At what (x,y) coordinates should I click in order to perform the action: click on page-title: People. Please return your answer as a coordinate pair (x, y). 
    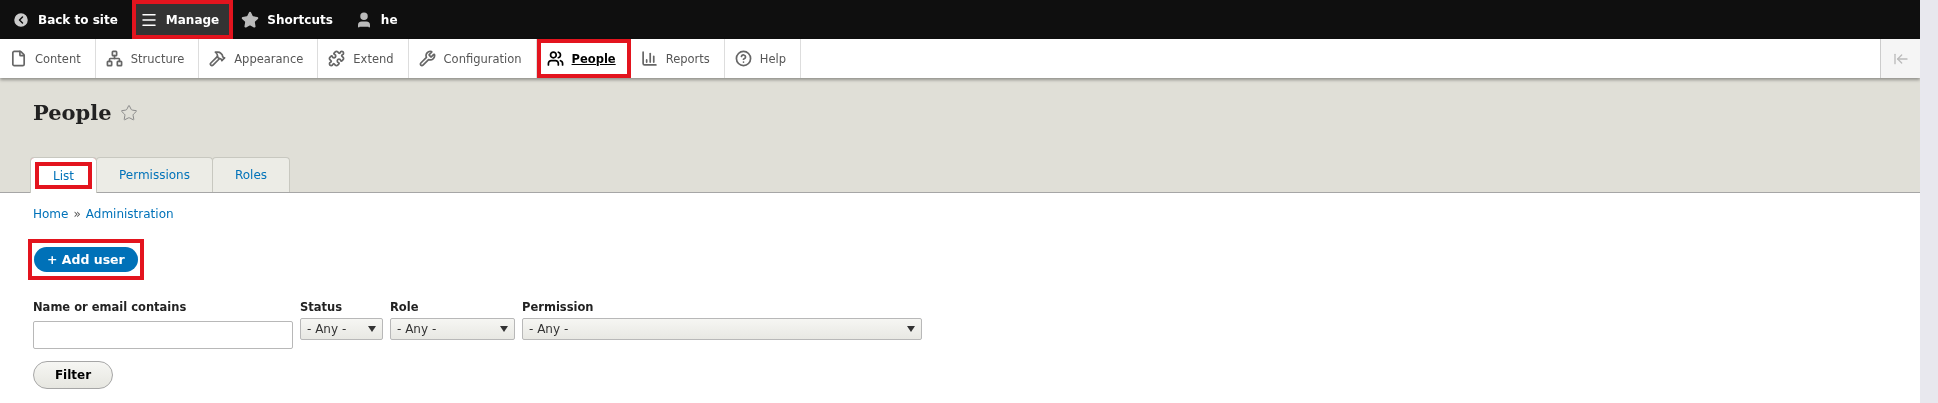
    Looking at the image, I should click on (72, 112).